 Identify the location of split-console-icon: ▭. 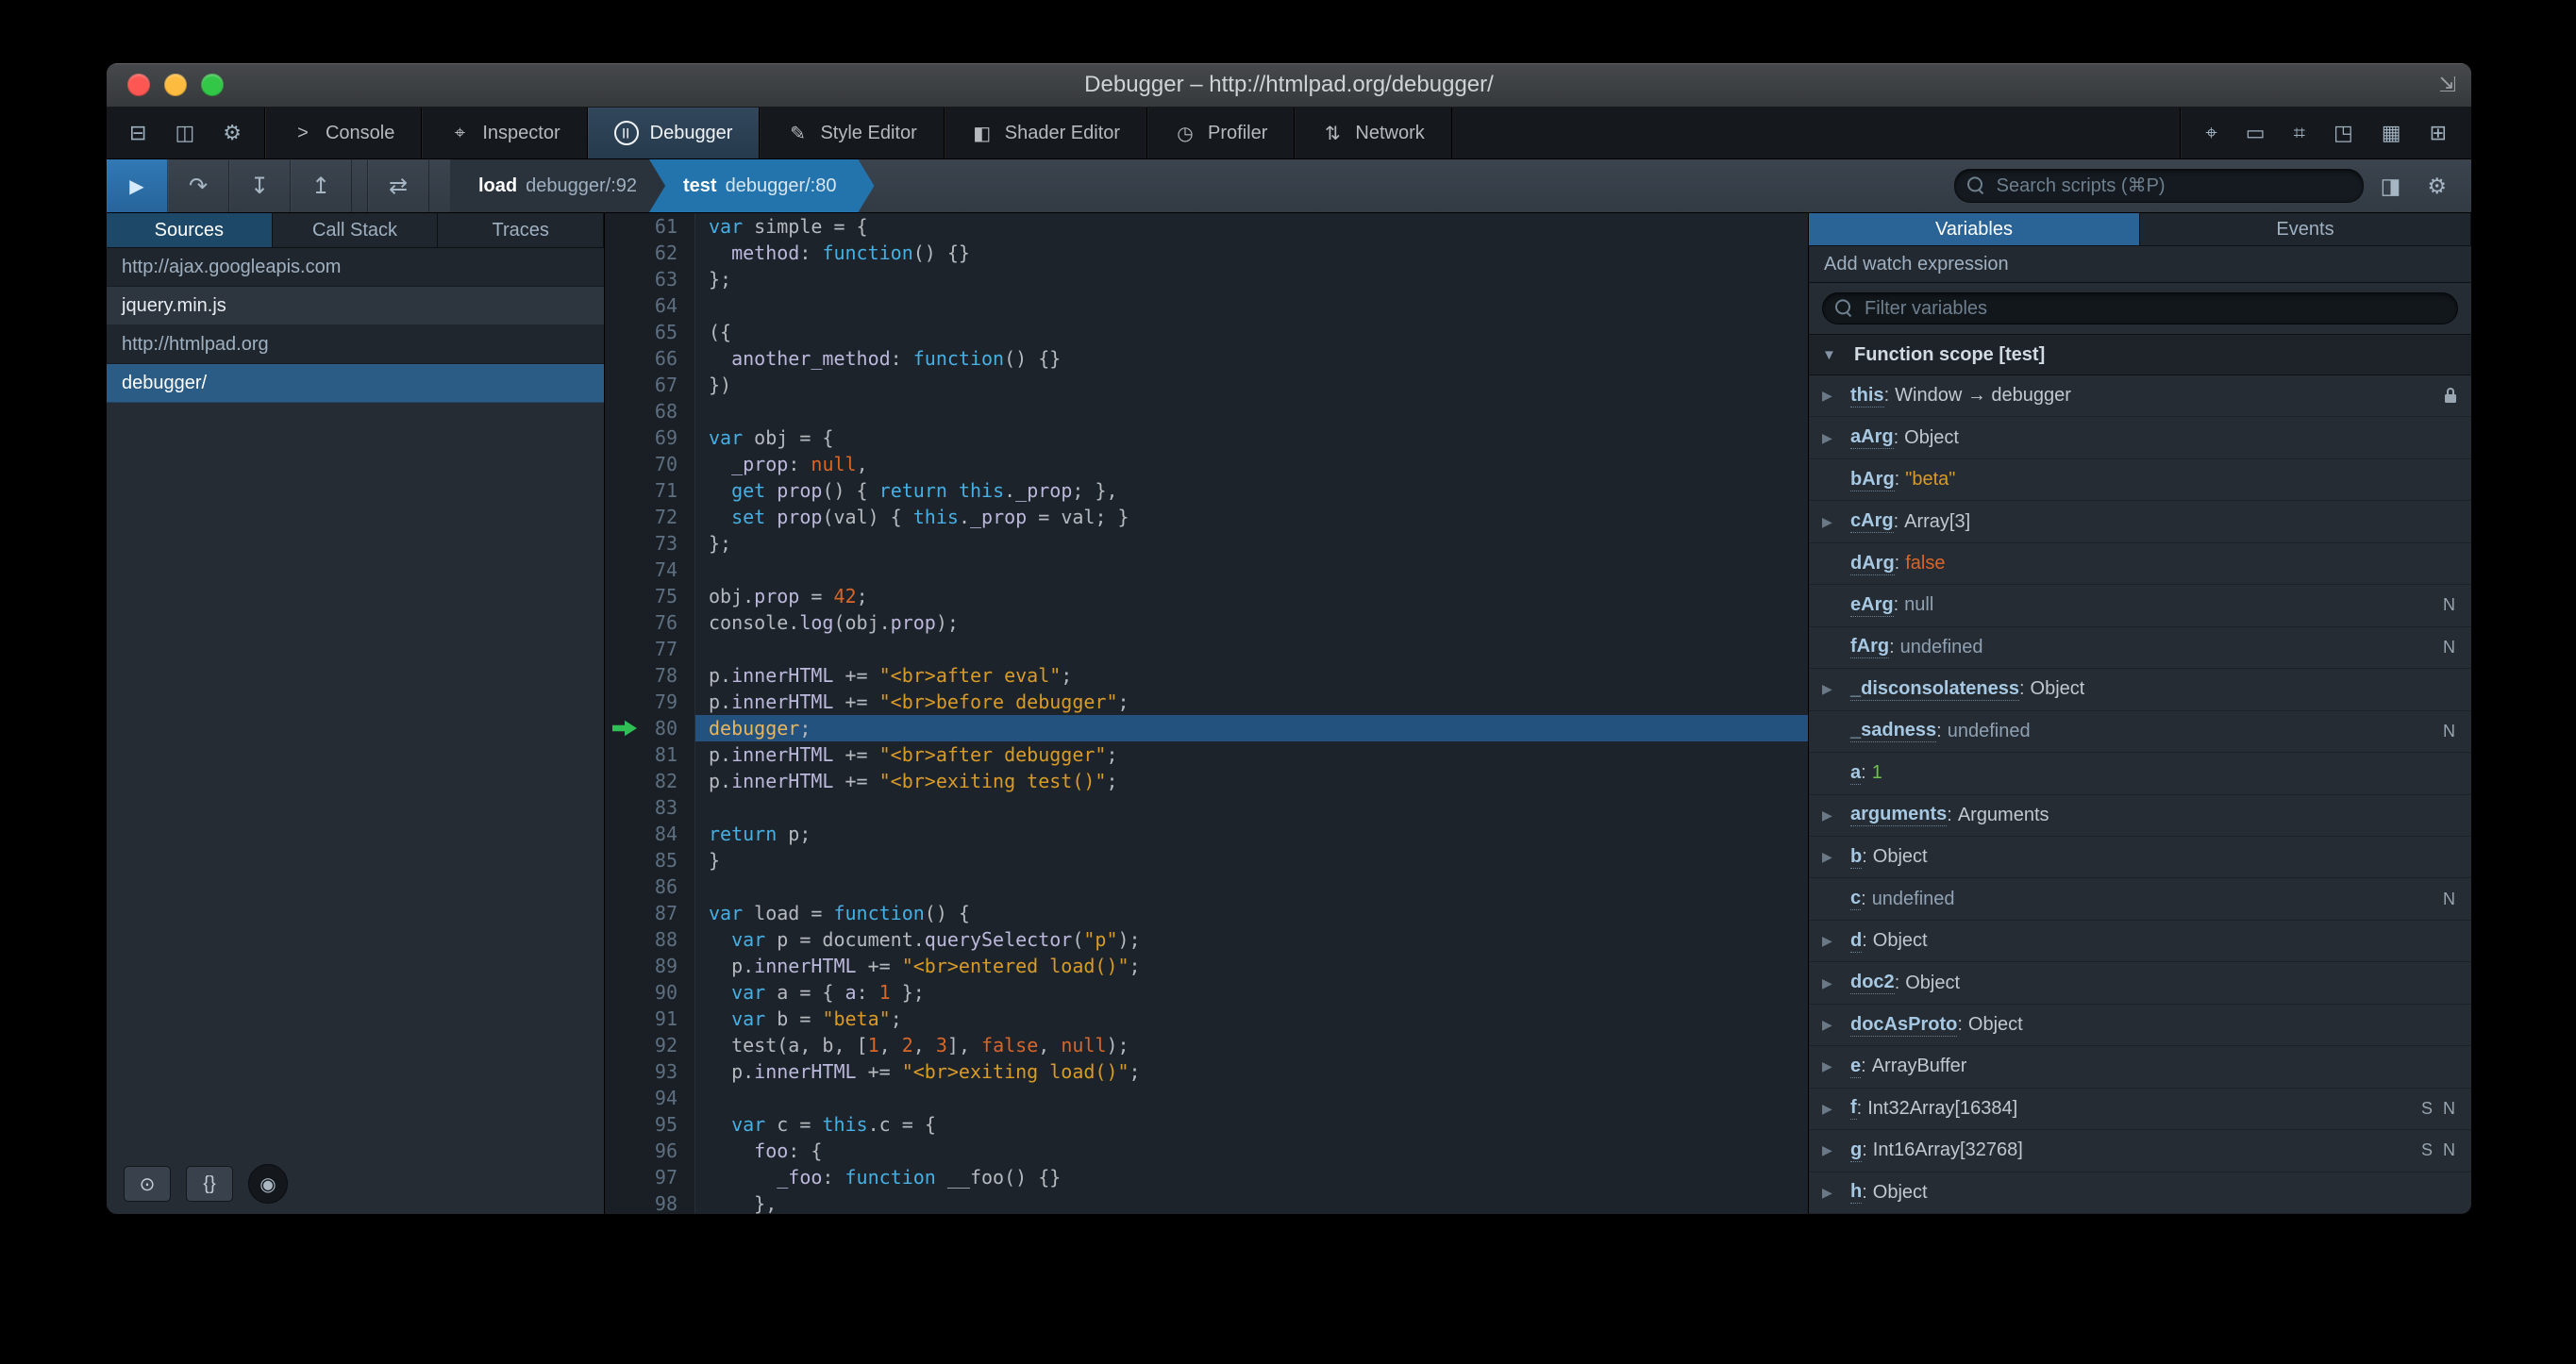
(2256, 133).